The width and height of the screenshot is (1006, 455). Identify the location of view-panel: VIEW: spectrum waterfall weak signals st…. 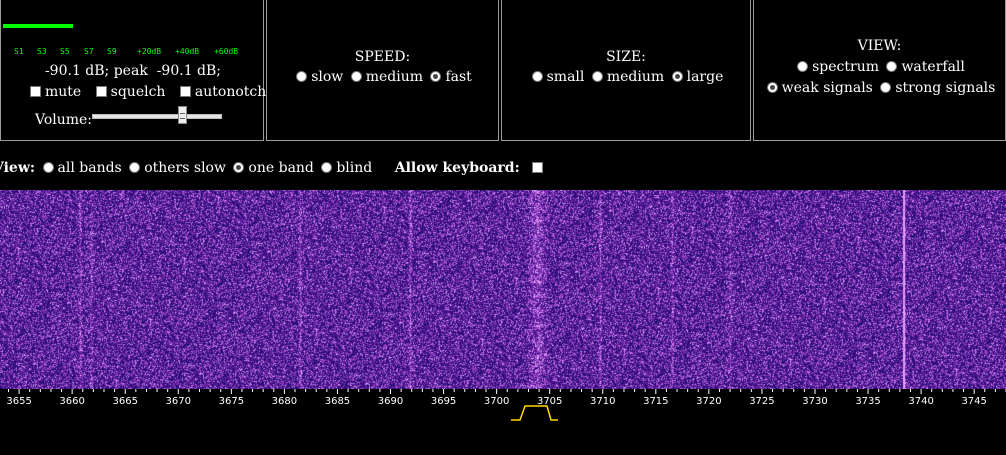
(879, 70).